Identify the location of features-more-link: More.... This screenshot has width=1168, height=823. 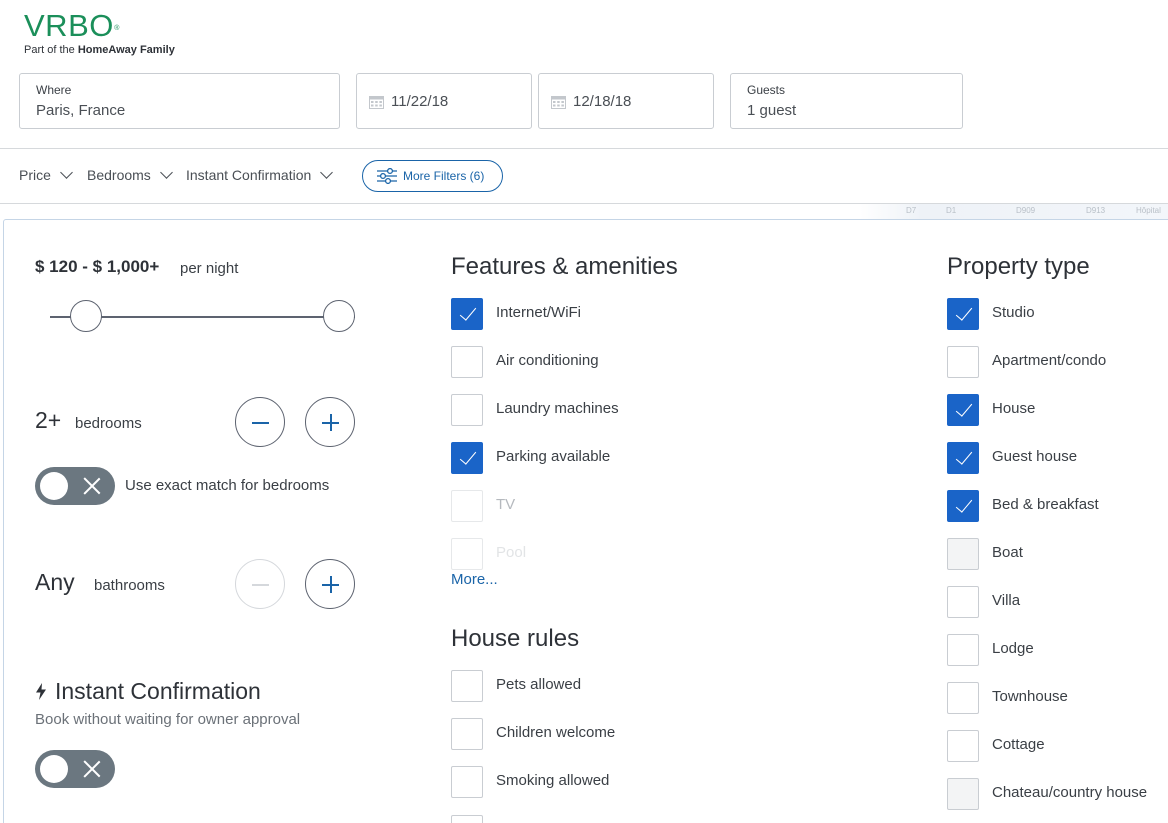
(474, 579).